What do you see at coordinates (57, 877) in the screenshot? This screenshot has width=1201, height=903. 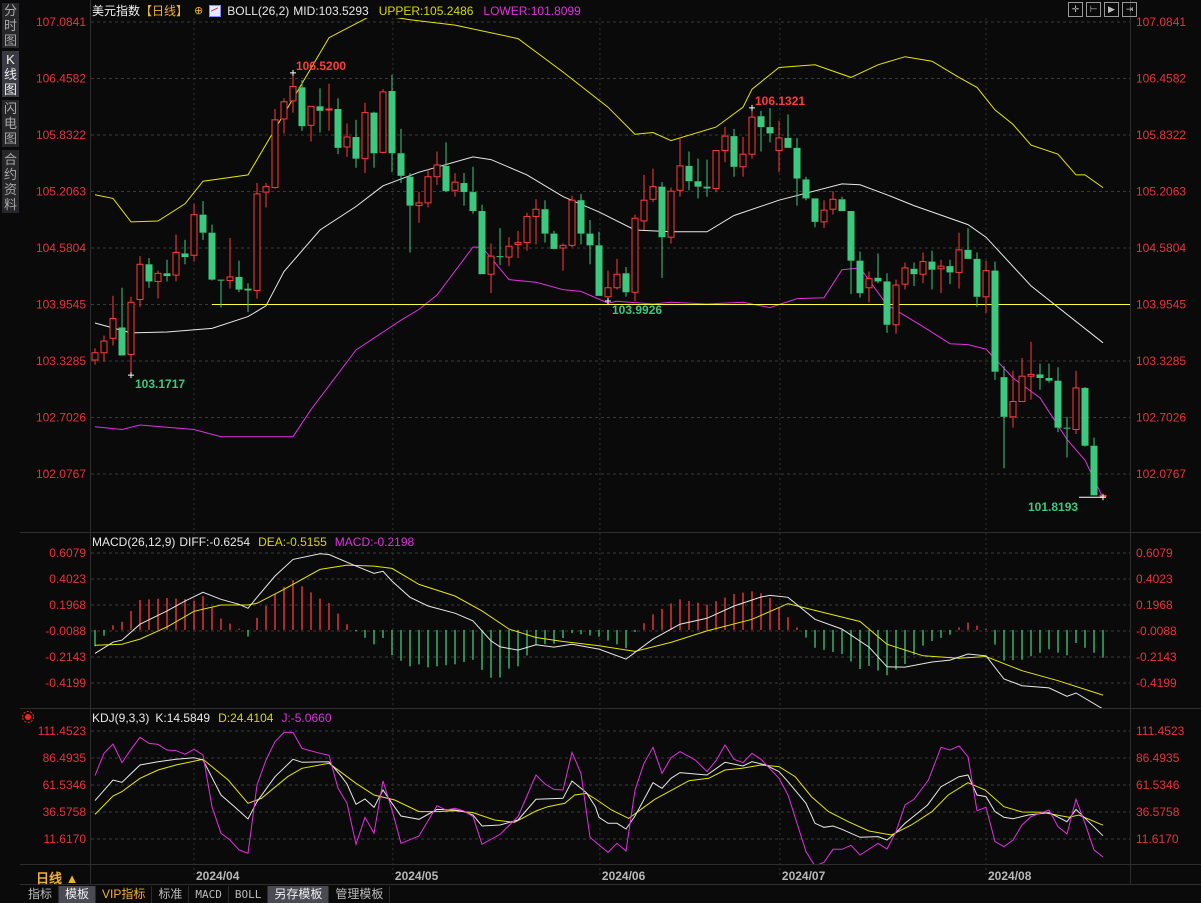 I see `period-switch: 日线 ▲` at bounding box center [57, 877].